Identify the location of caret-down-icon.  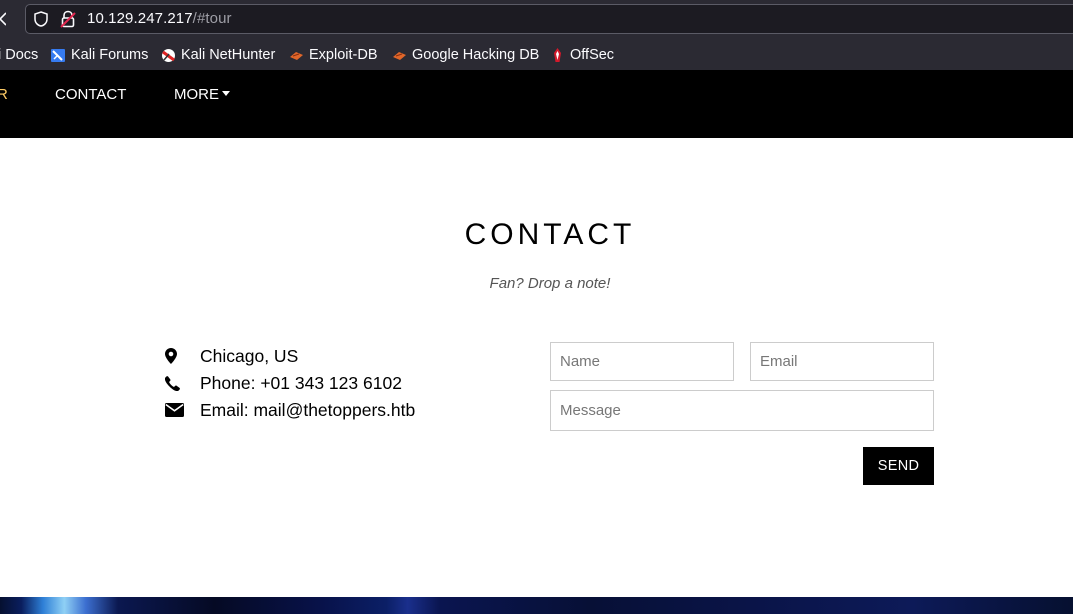
(226, 93).